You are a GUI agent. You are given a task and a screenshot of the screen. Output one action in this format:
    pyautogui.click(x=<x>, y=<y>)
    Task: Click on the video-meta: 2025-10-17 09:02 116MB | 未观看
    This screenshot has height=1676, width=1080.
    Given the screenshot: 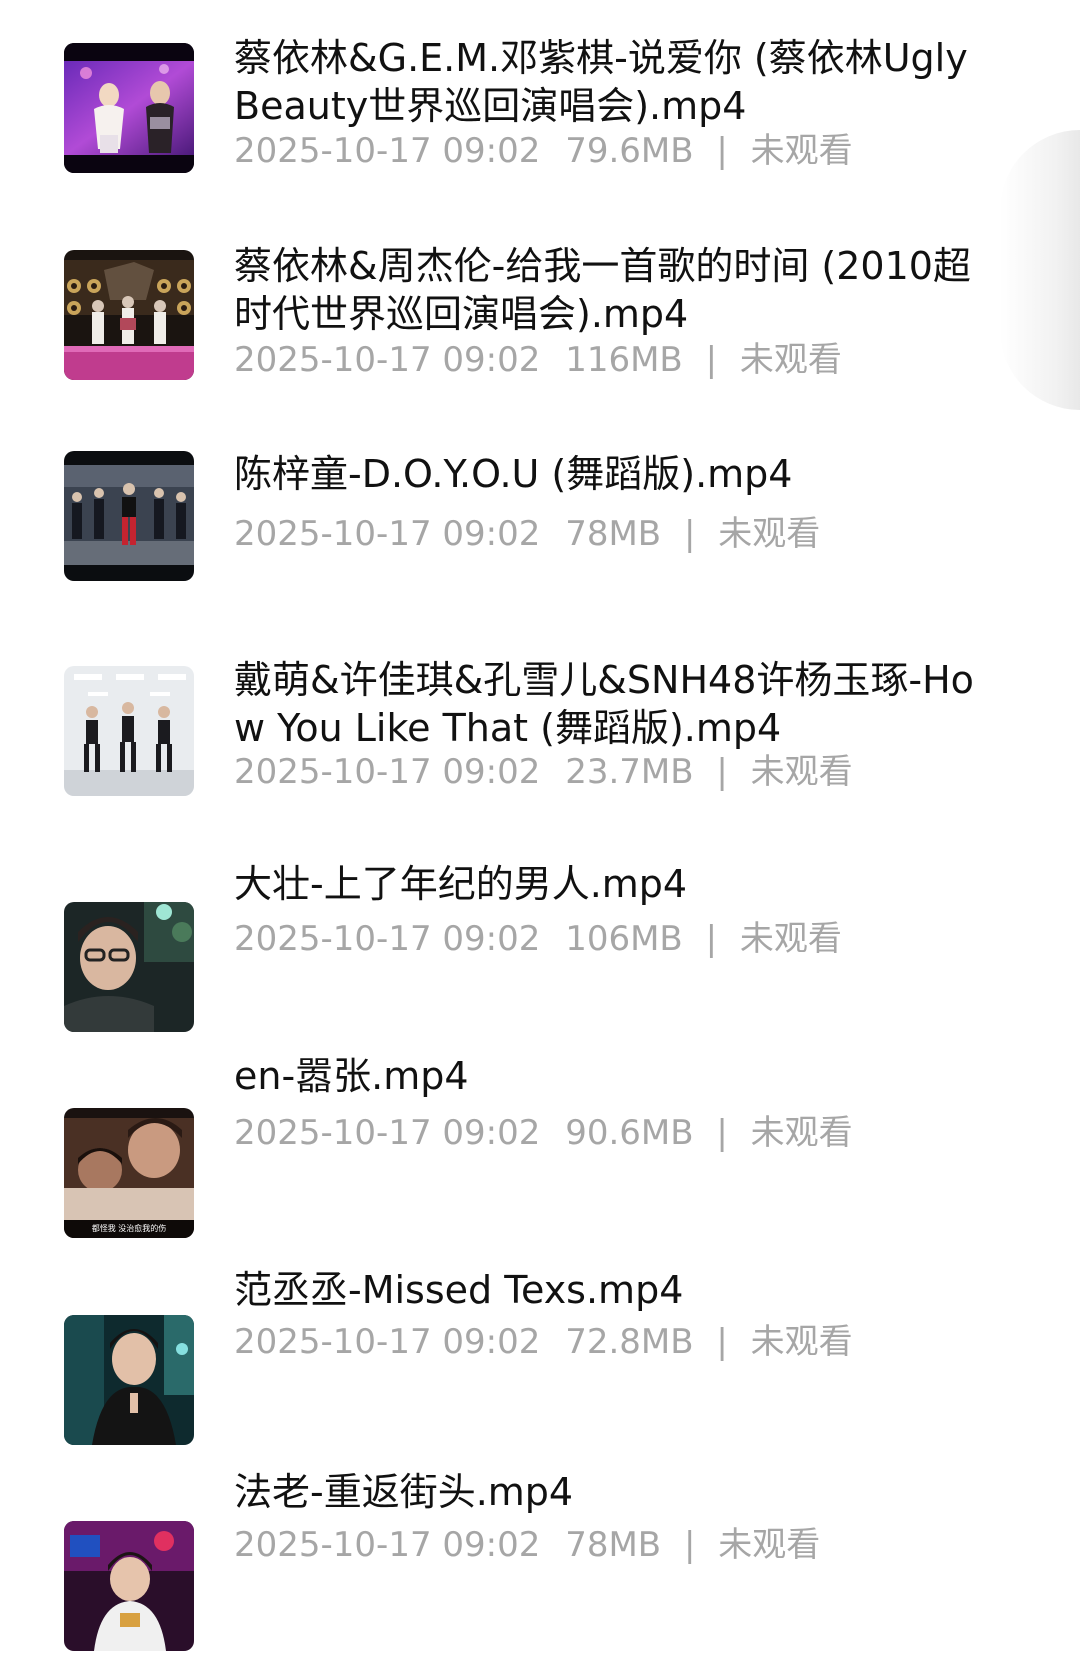 What is the action you would take?
    pyautogui.click(x=604, y=360)
    